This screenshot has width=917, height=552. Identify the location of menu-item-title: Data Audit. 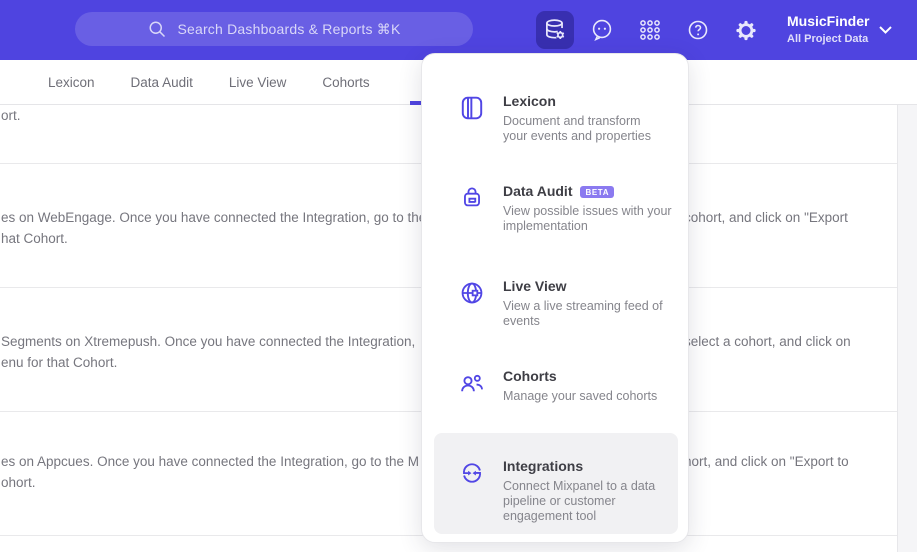
(538, 191).